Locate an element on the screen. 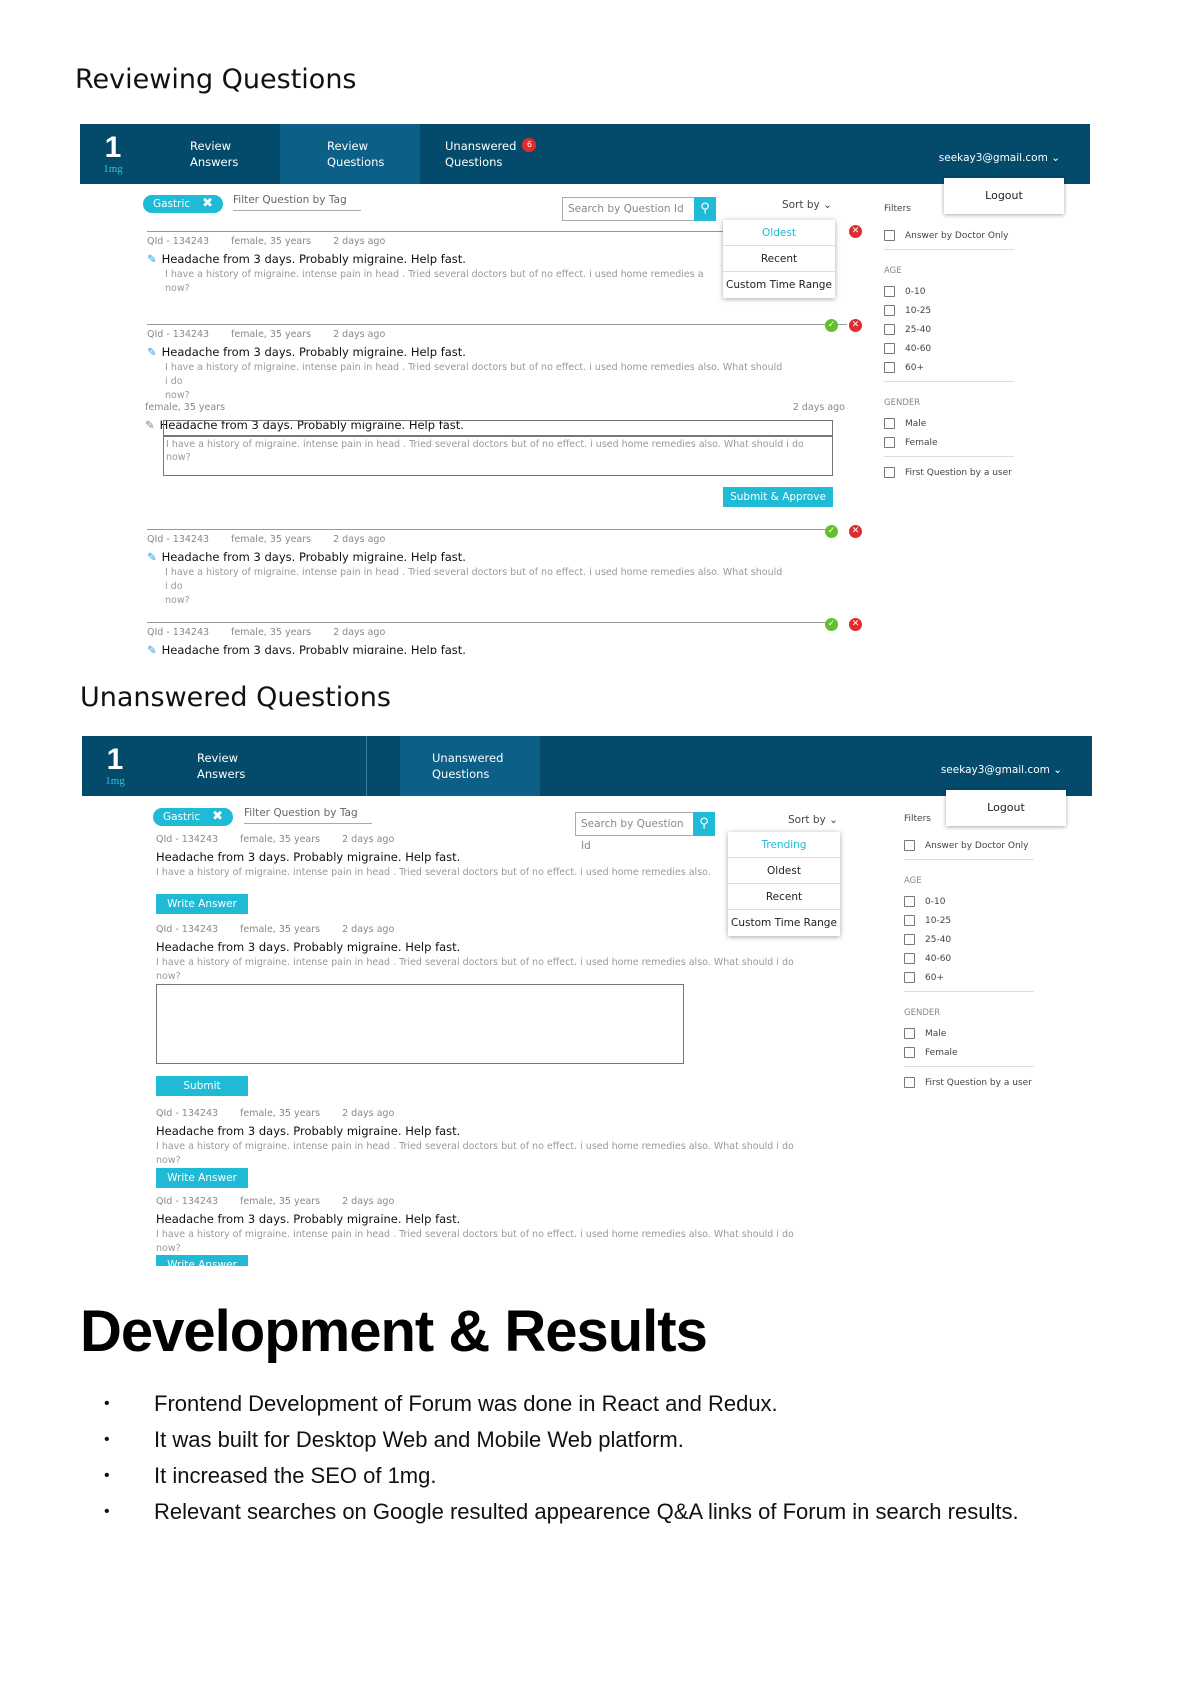 Image resolution: width=1190 pixels, height=1684 pixels. tab-unanswered-questions: Unanswered 6 Questions is located at coordinates (495, 154).